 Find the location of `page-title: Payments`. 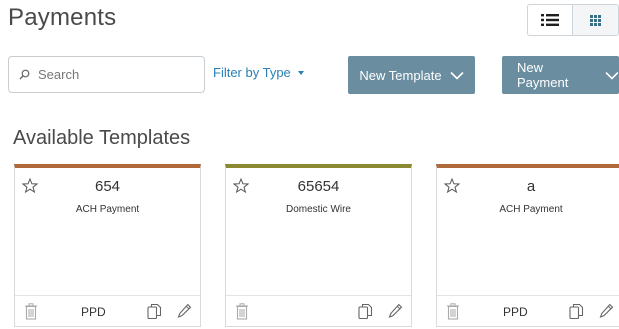

page-title: Payments is located at coordinates (62, 17).